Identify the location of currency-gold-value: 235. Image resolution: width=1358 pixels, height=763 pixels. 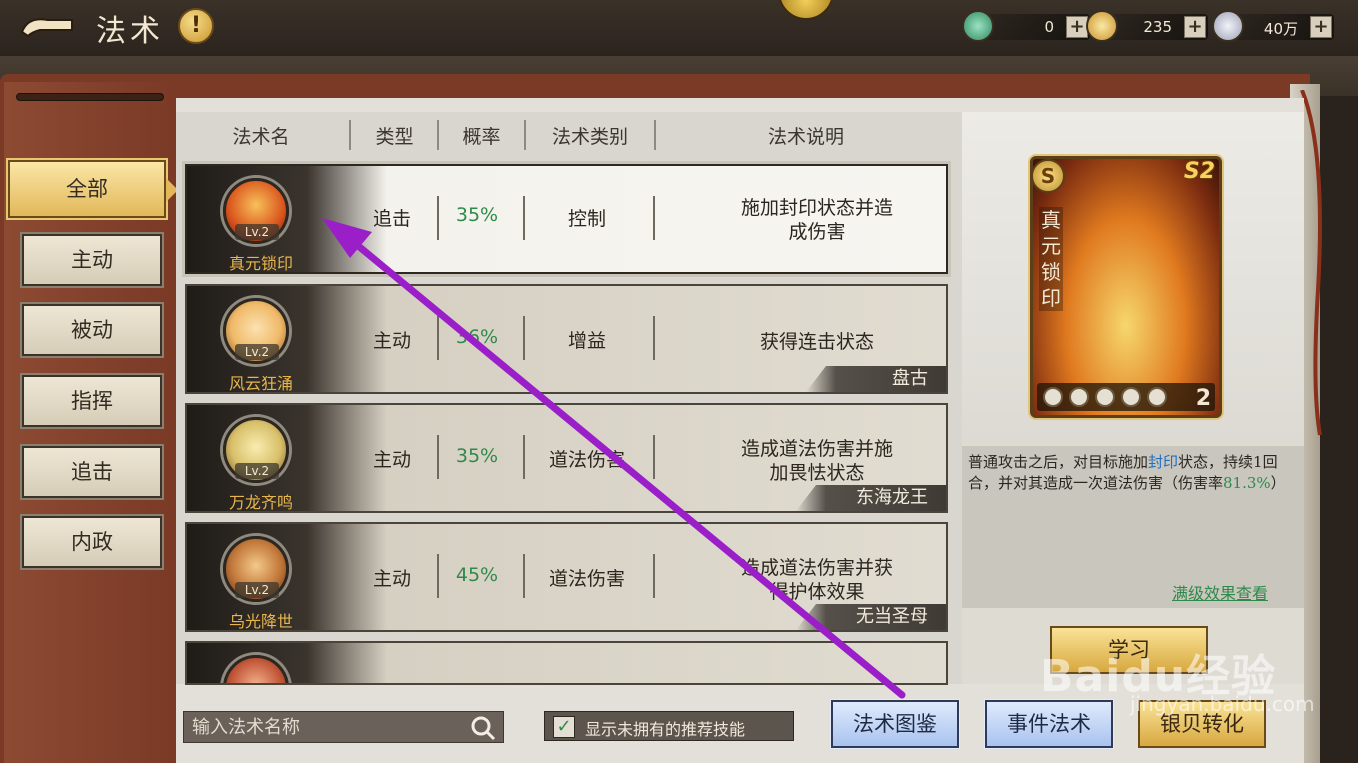
(1157, 27).